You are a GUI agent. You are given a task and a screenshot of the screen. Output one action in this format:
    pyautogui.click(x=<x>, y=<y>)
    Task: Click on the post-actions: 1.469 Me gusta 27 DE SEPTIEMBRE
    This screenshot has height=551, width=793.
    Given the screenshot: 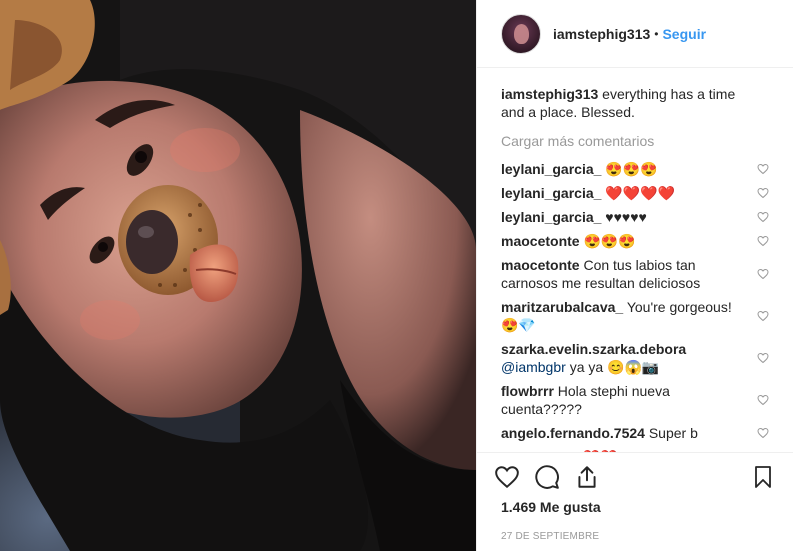 What is the action you would take?
    pyautogui.click(x=635, y=497)
    